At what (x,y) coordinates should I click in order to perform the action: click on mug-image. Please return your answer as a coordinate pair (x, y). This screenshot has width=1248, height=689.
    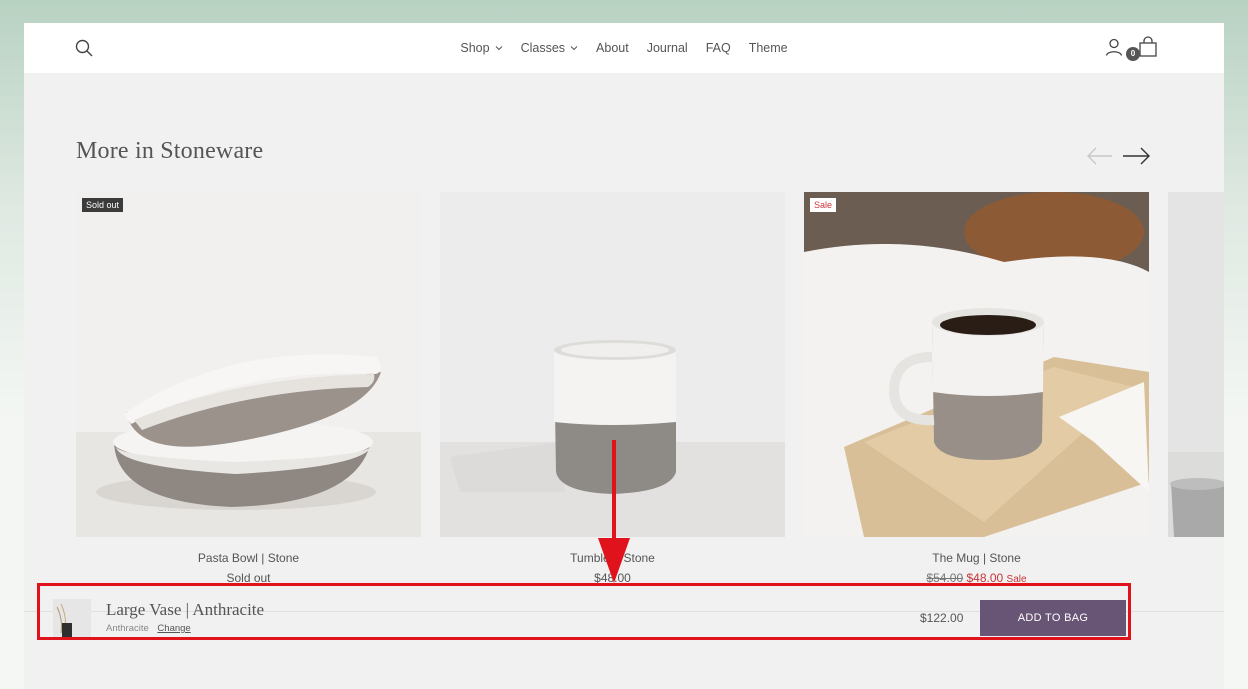
    Looking at the image, I should click on (976, 364).